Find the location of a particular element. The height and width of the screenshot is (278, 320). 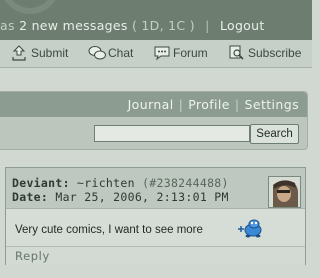

date-label: Date: is located at coordinates (30, 197).